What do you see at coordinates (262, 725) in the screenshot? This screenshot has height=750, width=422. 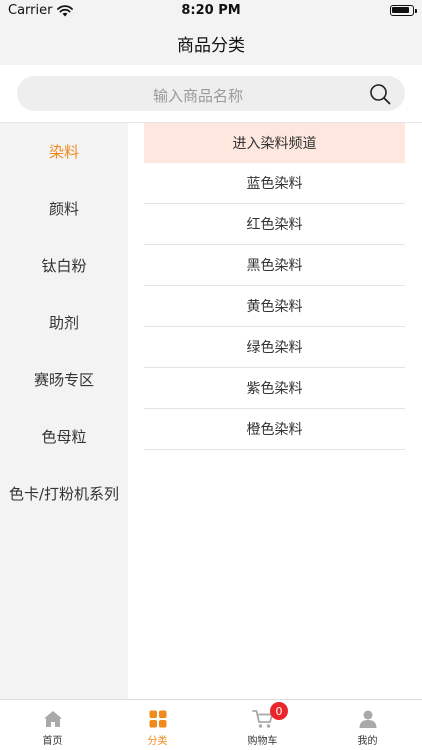 I see `tab-cart: 0 购物车` at bounding box center [262, 725].